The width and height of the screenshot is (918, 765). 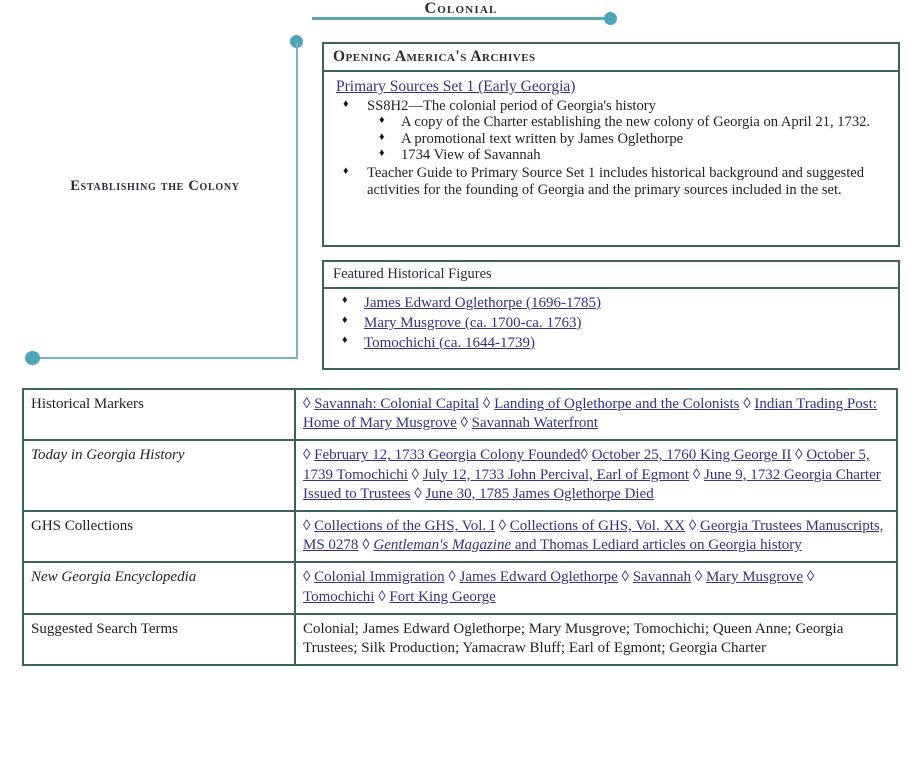 What do you see at coordinates (159, 588) in the screenshot?
I see `row-label-new-georgia-encyclopedia: New Georgia Encyclopedia` at bounding box center [159, 588].